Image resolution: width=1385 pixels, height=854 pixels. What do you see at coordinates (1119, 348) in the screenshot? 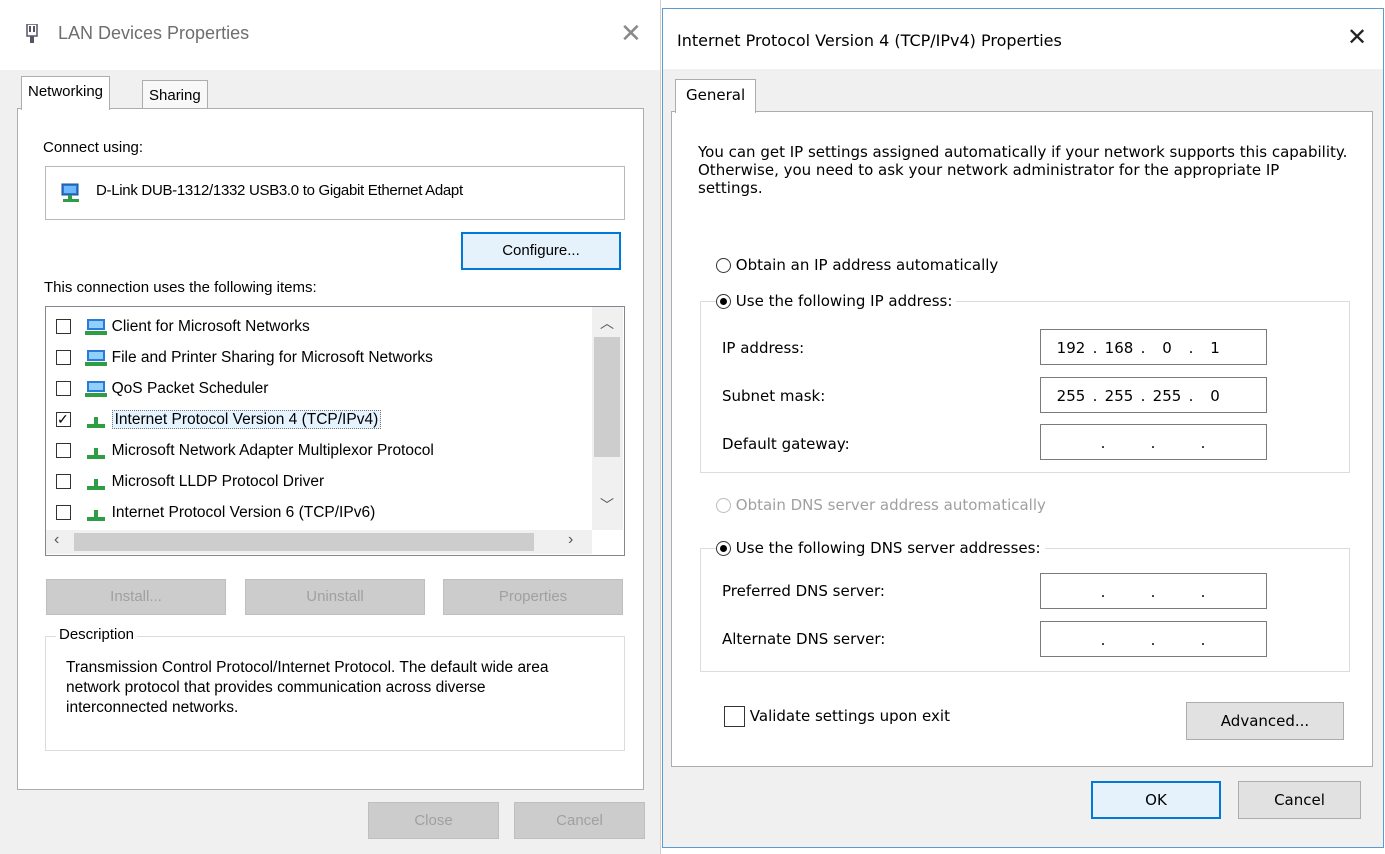
I see `ip-octet: 168` at bounding box center [1119, 348].